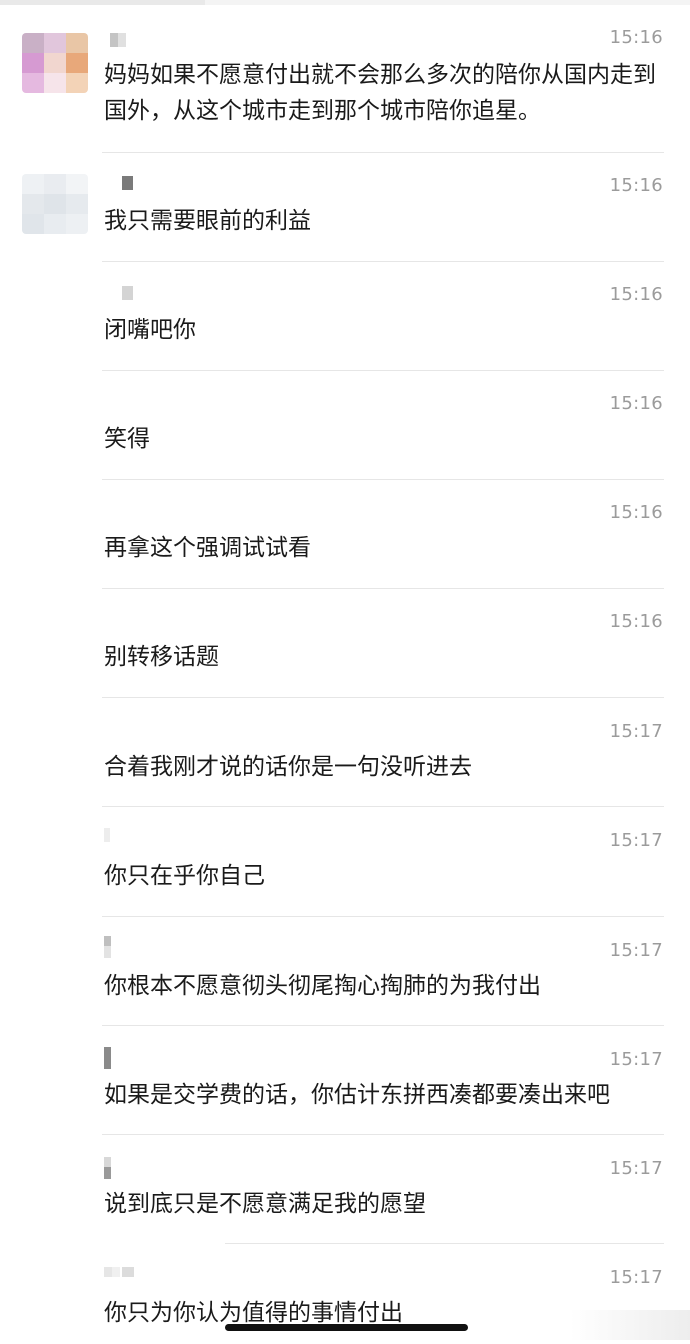  What do you see at coordinates (345, 424) in the screenshot?
I see `message-item: 15:16 笑得` at bounding box center [345, 424].